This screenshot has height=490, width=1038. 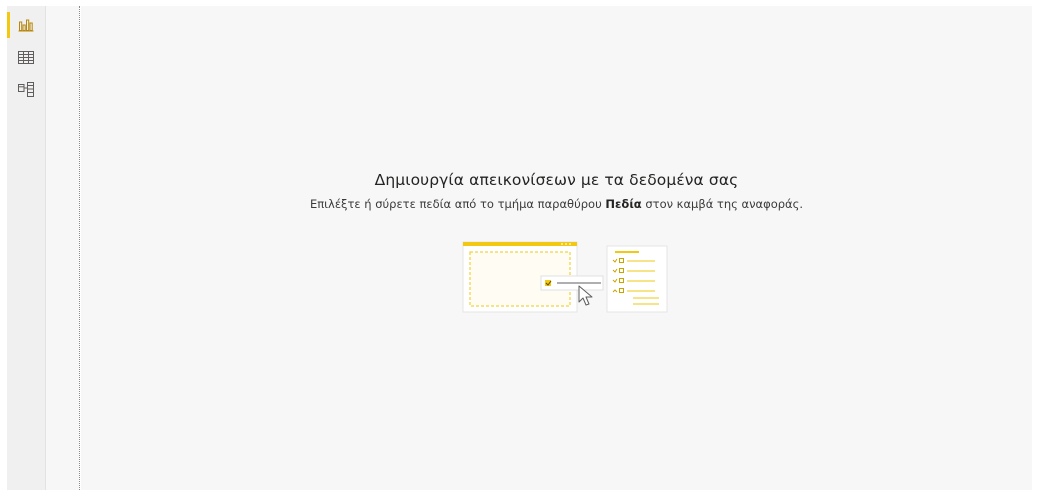 I want to click on fields-pane-illustration, so click(x=637, y=279).